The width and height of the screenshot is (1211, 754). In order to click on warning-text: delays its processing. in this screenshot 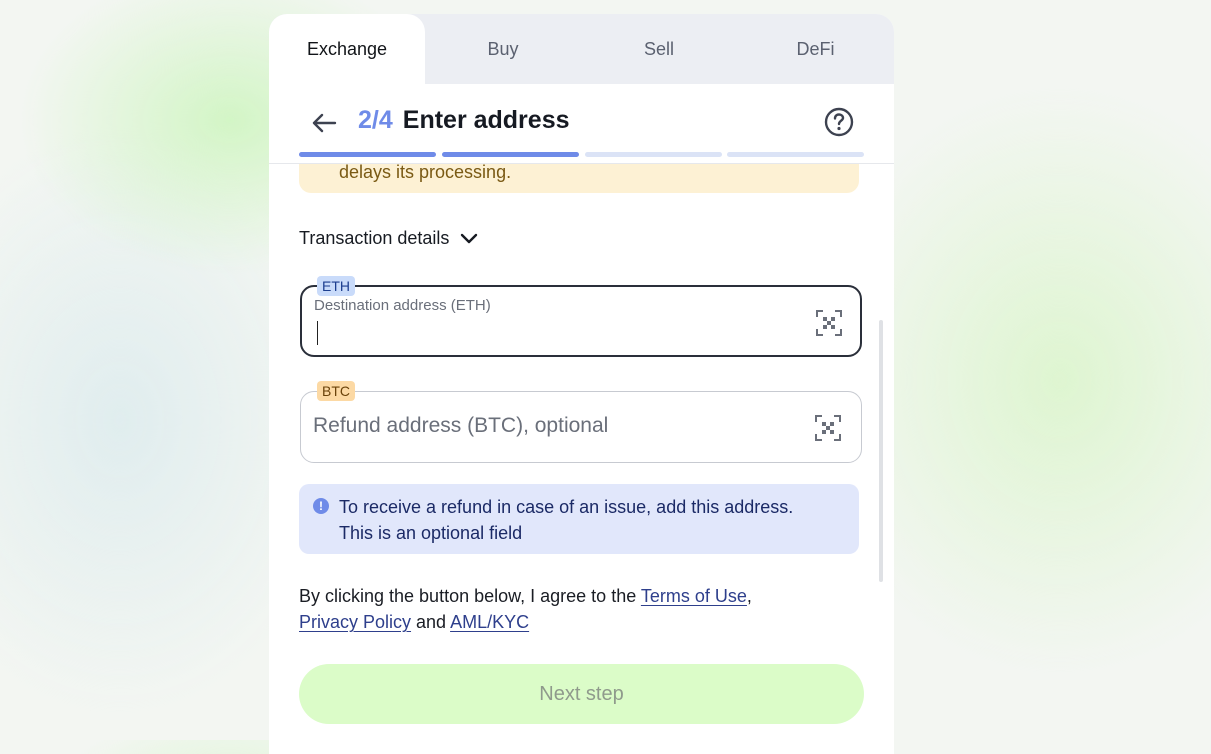, I will do `click(425, 172)`.